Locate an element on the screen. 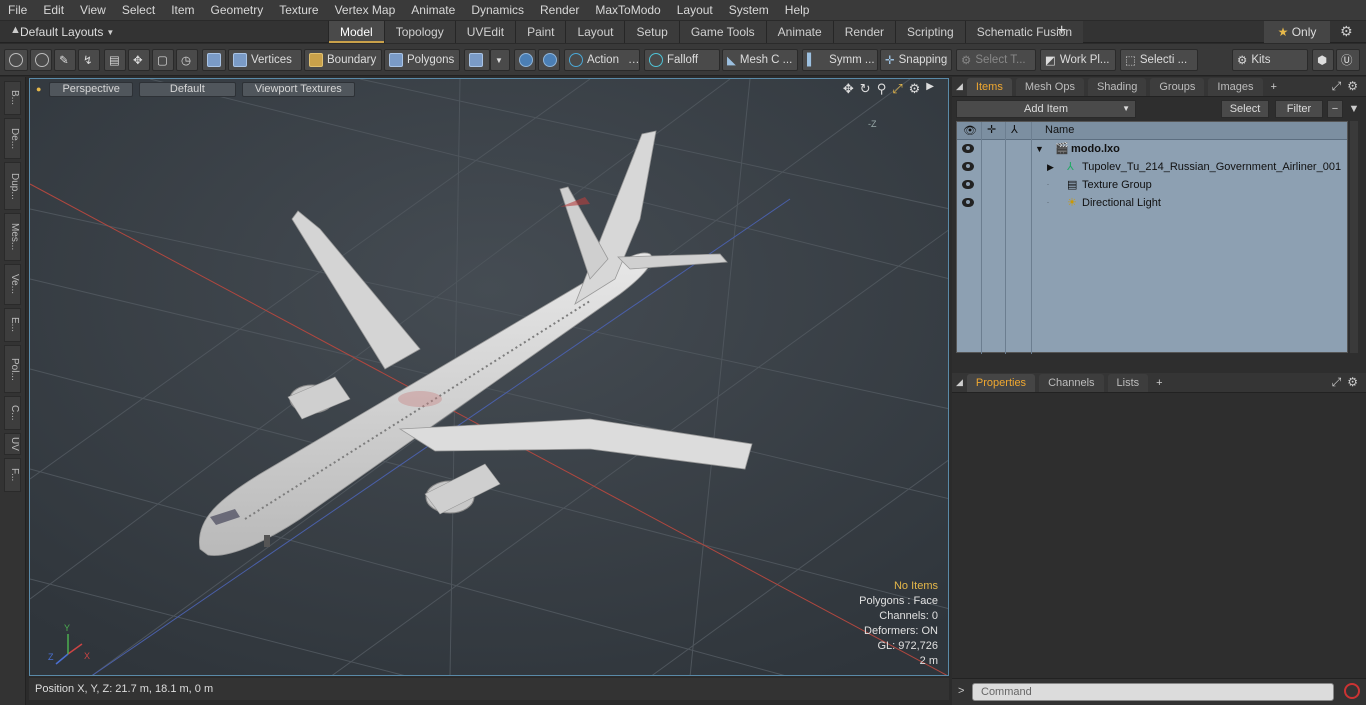  add-tab-icon: + is located at coordinates (1061, 31).